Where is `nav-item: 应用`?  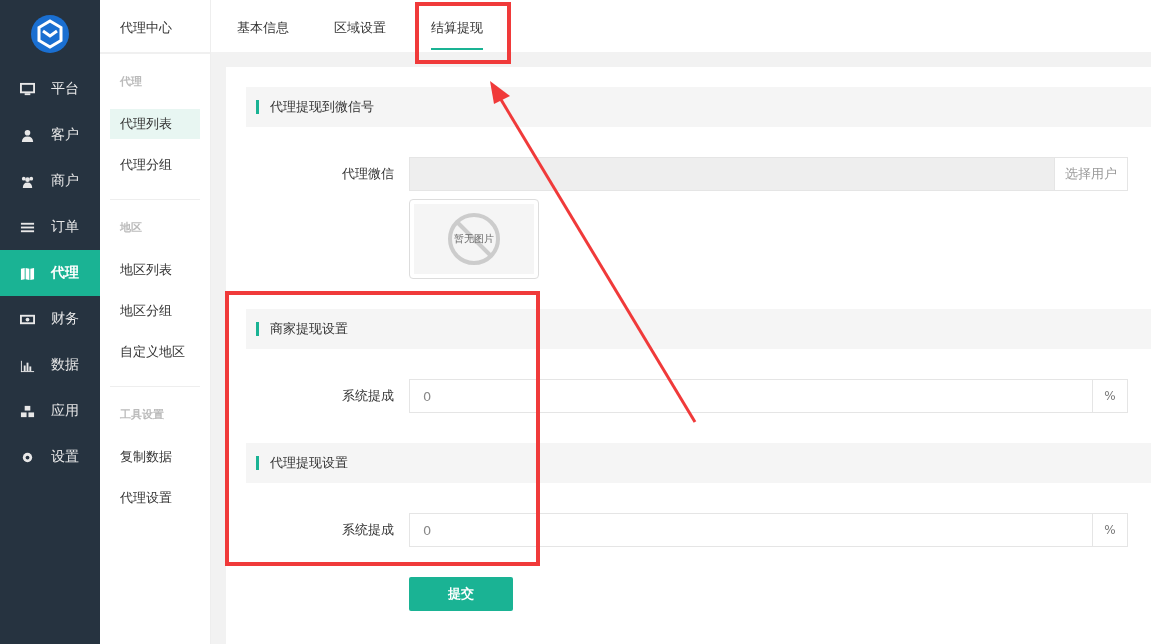
nav-item: 应用 is located at coordinates (50, 411).